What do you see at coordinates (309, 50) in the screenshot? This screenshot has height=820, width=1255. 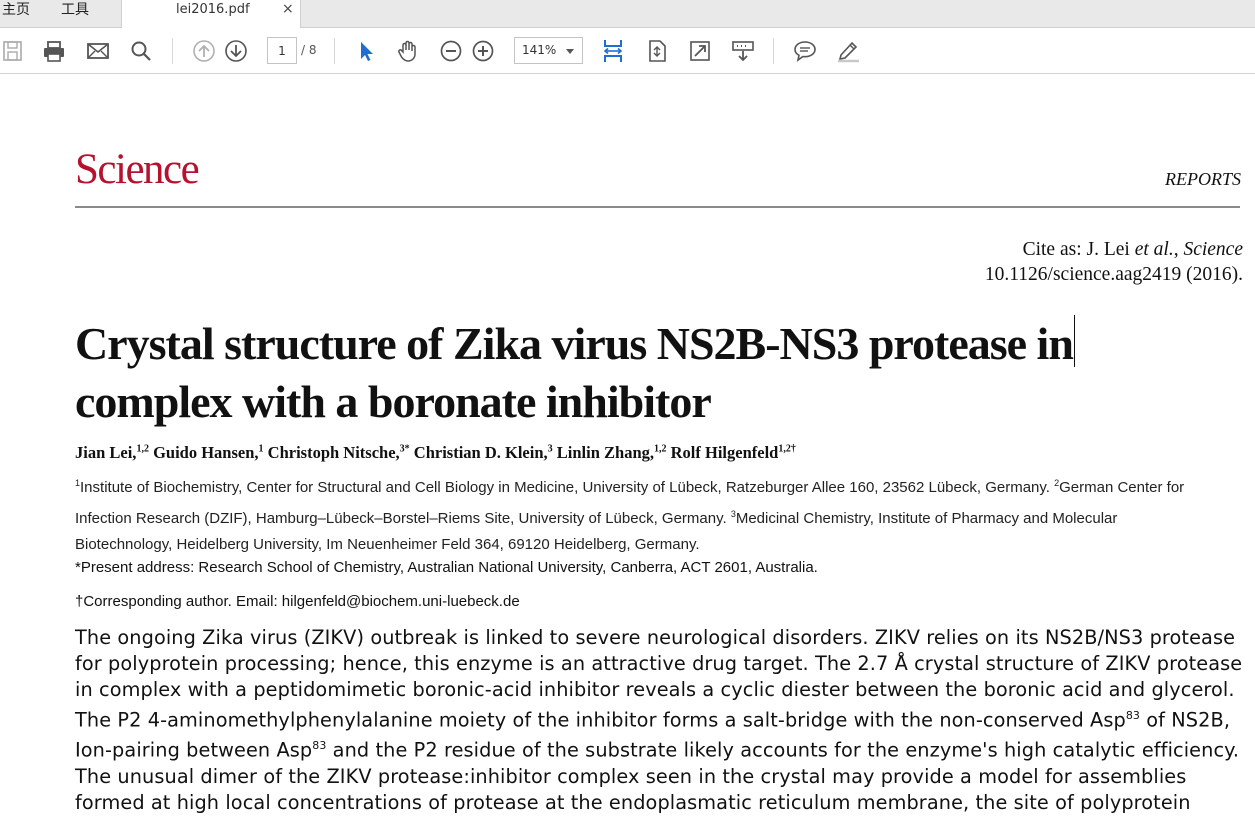 I see `page-total: / 8` at bounding box center [309, 50].